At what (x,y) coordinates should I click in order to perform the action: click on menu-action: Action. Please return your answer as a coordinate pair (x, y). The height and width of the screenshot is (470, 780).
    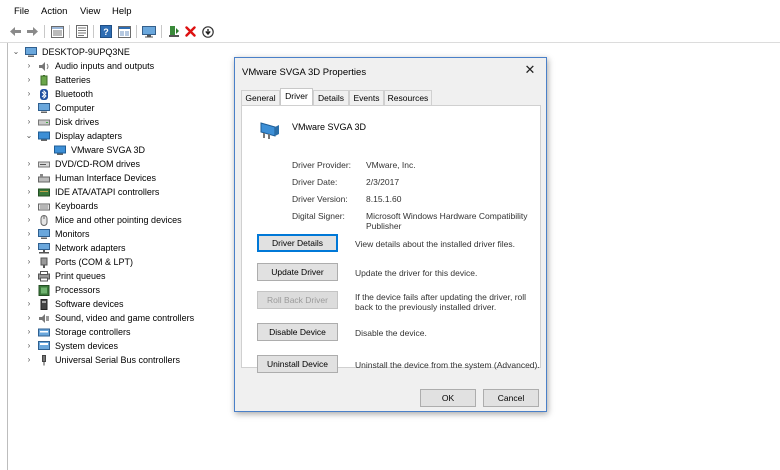
    Looking at the image, I should click on (54, 11).